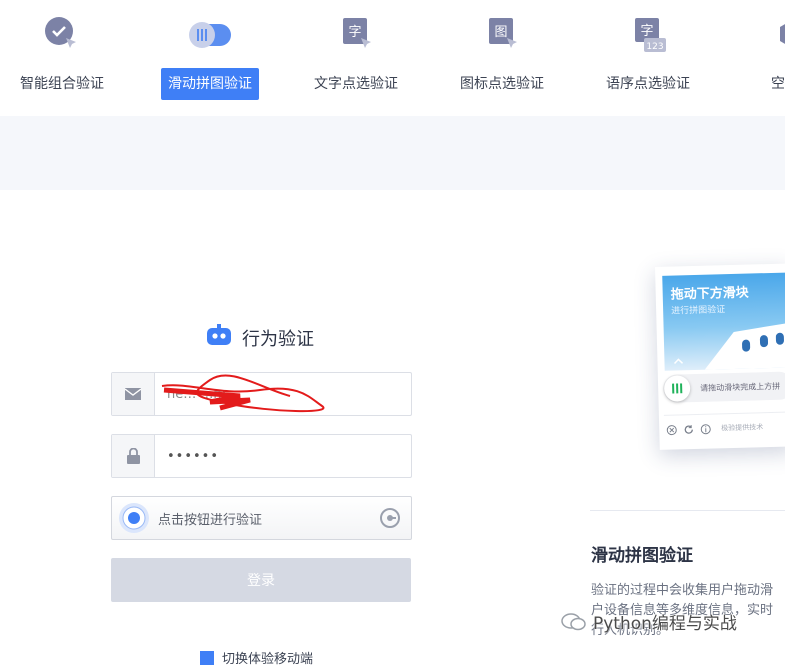  What do you see at coordinates (778, 34) in the screenshot?
I see `cube-icon` at bounding box center [778, 34].